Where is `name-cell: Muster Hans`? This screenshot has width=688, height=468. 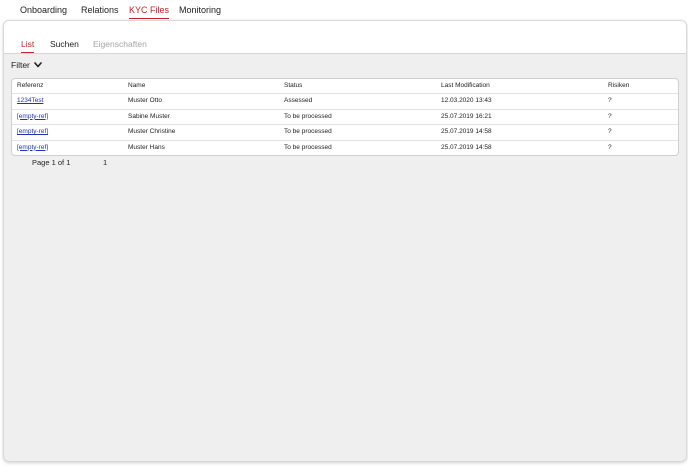
name-cell: Muster Hans is located at coordinates (146, 147).